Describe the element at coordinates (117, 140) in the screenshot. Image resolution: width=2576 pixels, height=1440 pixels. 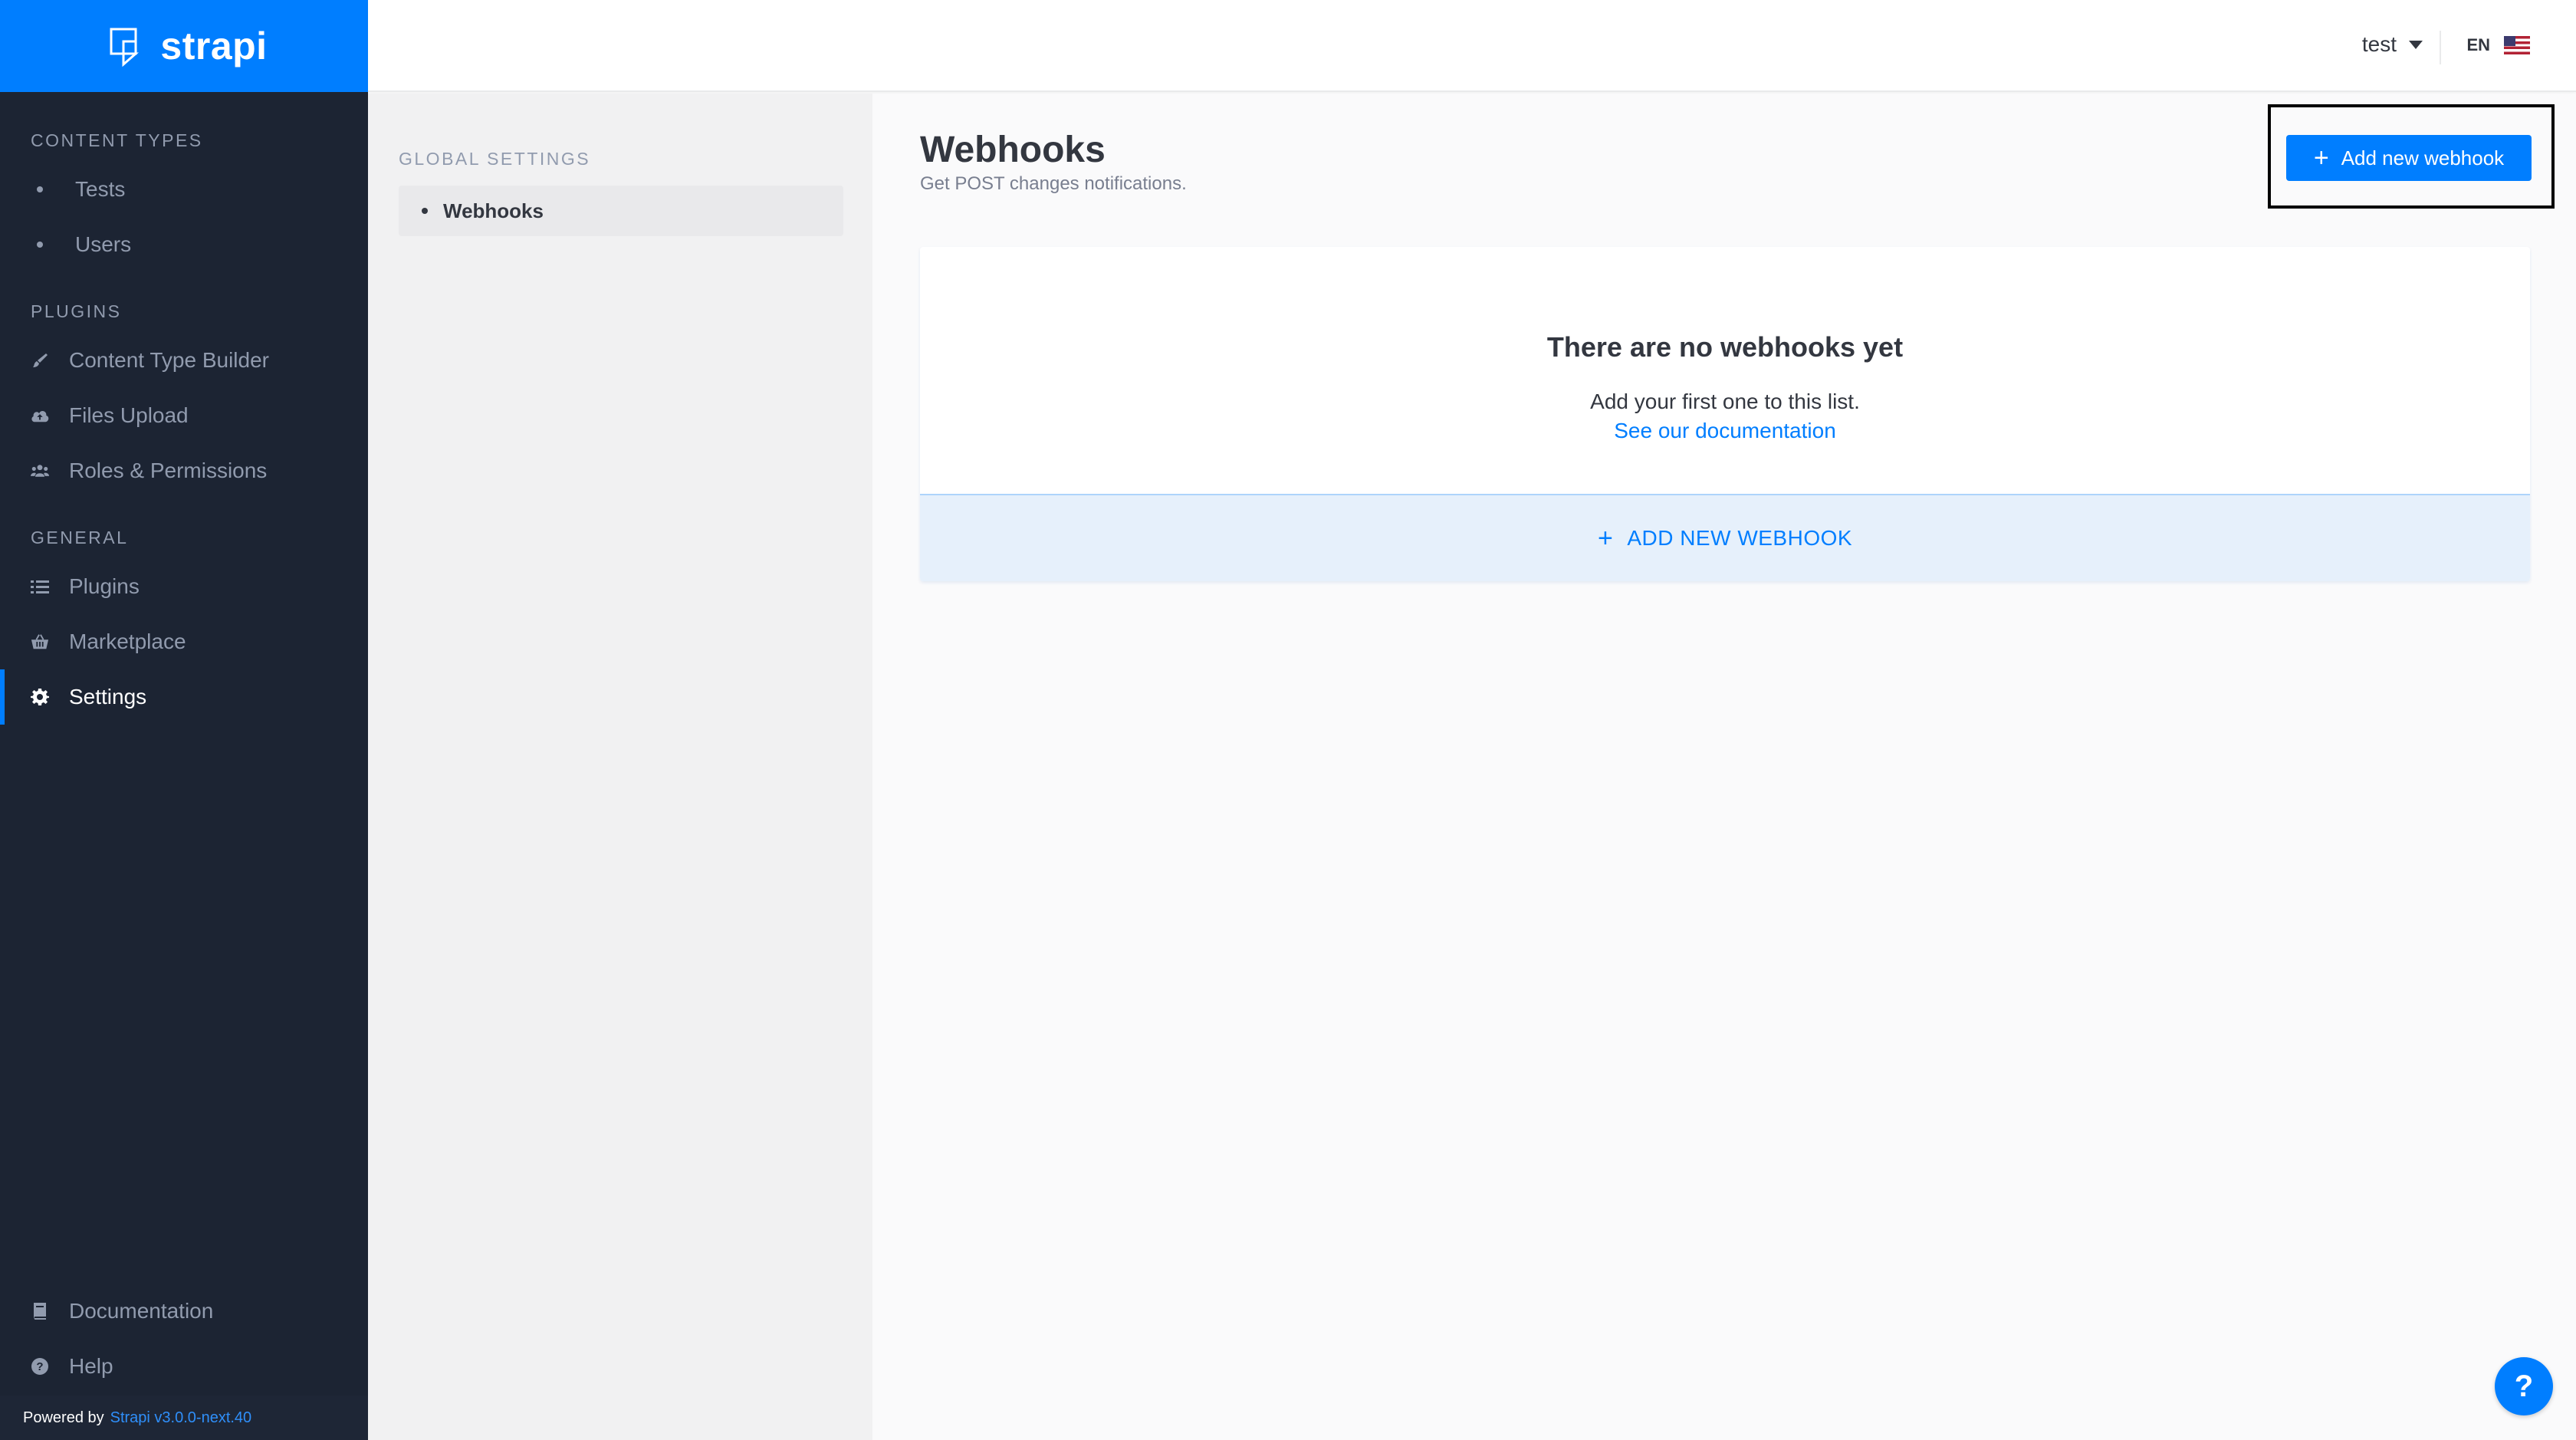
I see `section-title-content-types: CONTENT TYPES` at that location.